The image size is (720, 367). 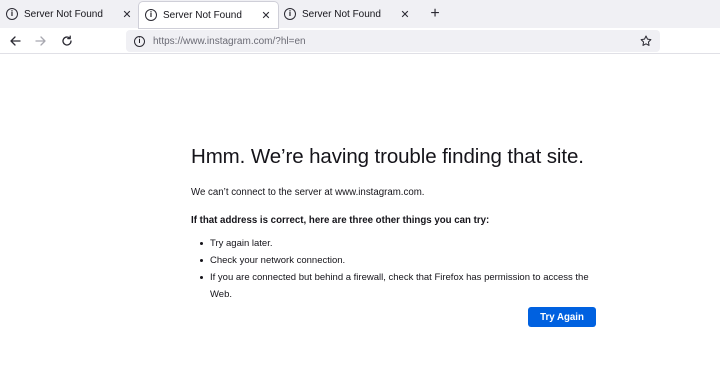 What do you see at coordinates (229, 41) in the screenshot?
I see `url-text: https://www.instagram.com/?hl=en` at bounding box center [229, 41].